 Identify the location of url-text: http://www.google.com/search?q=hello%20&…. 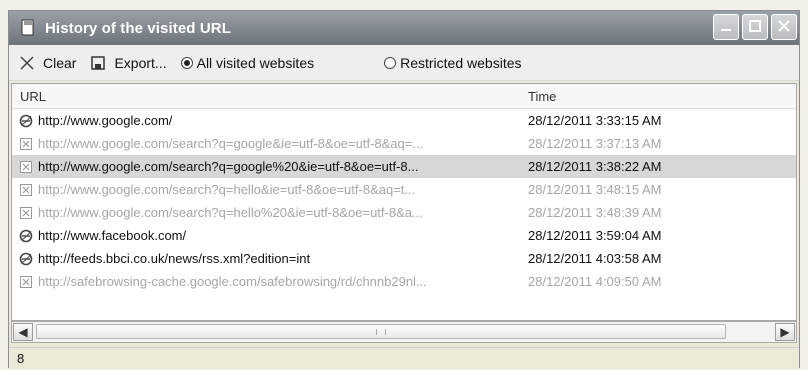
(230, 212).